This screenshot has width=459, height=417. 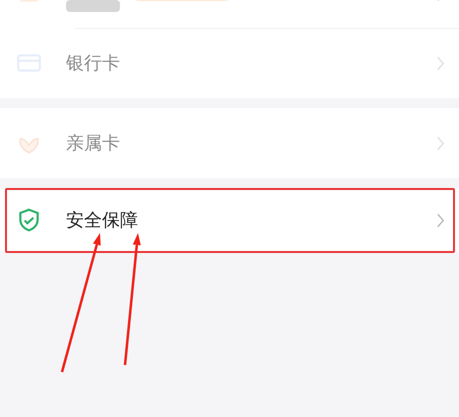 I want to click on menu-item-label: 银行卡, so click(x=93, y=63).